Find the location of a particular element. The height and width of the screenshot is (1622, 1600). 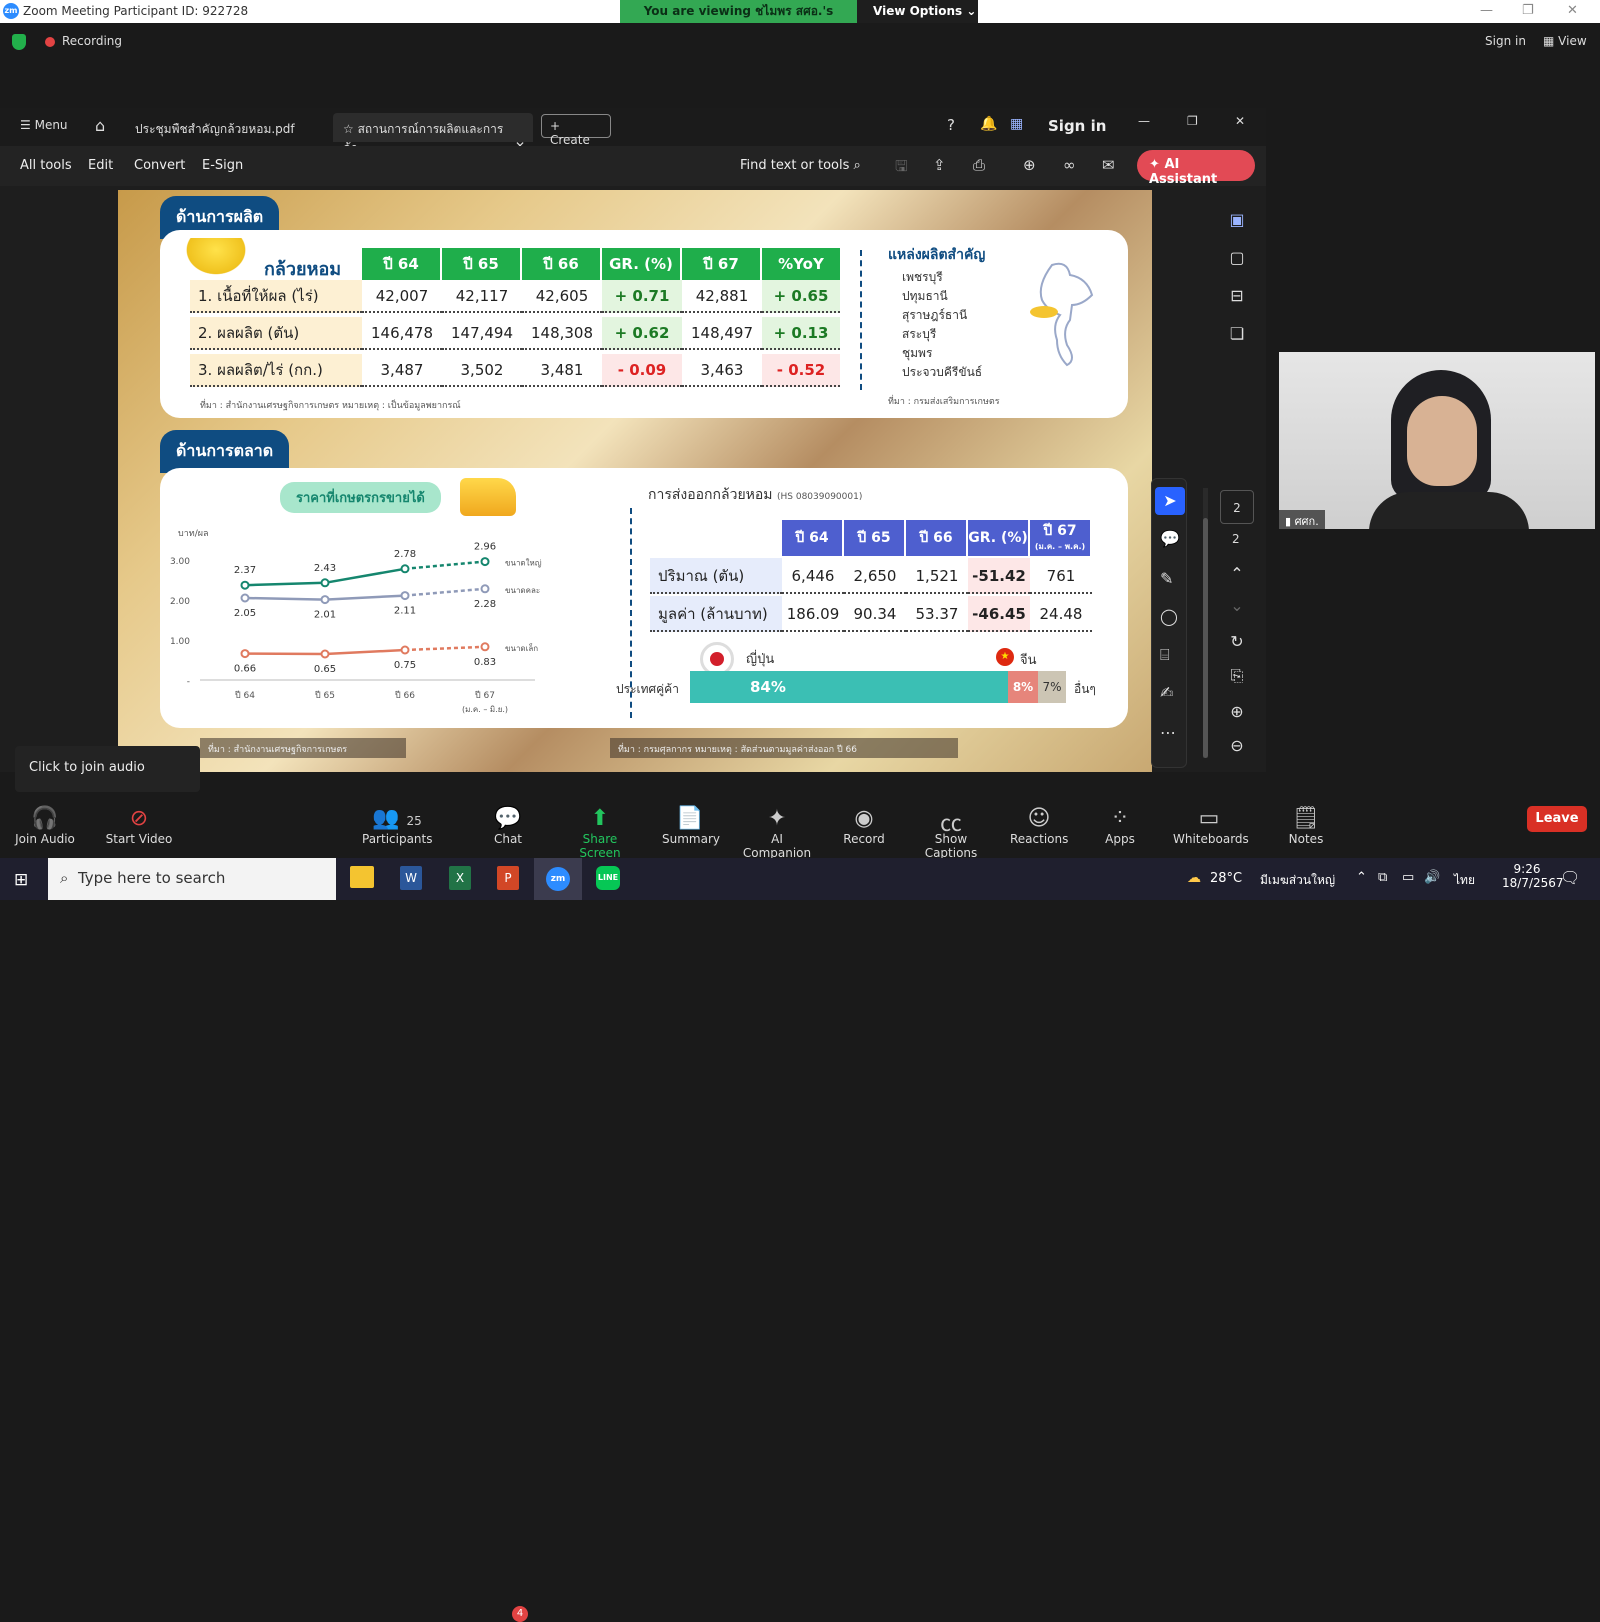

x-tick-label: ปี 67 is located at coordinates (485, 695).